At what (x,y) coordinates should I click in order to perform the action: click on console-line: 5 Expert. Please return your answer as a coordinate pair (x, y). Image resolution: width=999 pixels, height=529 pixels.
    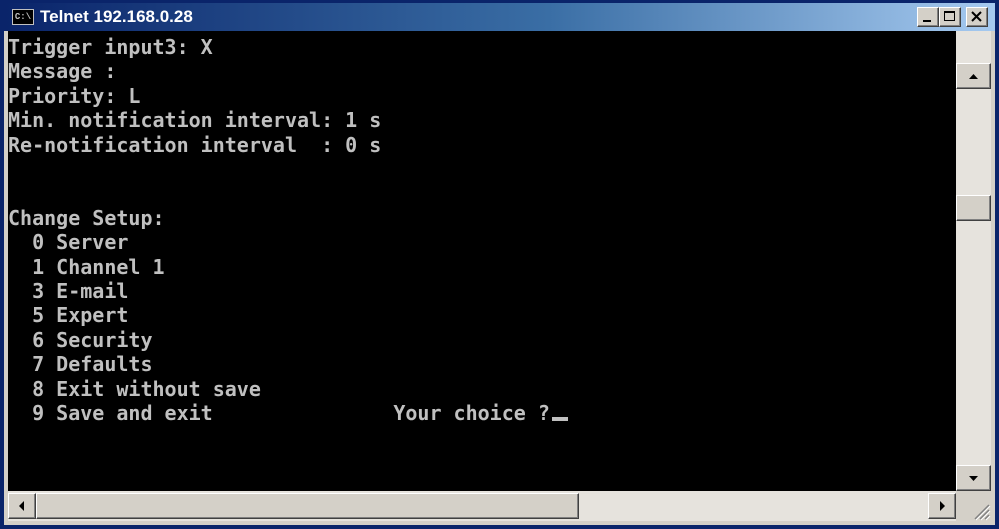
    Looking at the image, I should click on (68, 315).